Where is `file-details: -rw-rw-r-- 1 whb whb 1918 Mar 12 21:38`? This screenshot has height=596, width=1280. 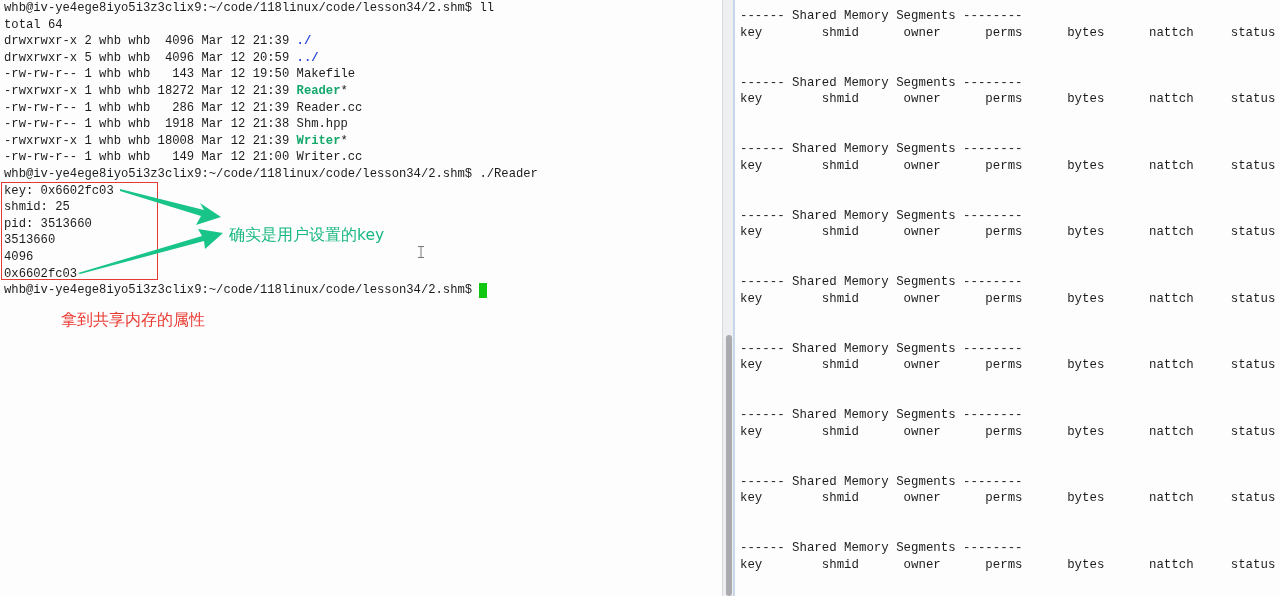 file-details: -rw-rw-r-- 1 whb whb 1918 Mar 12 21:38 is located at coordinates (147, 124).